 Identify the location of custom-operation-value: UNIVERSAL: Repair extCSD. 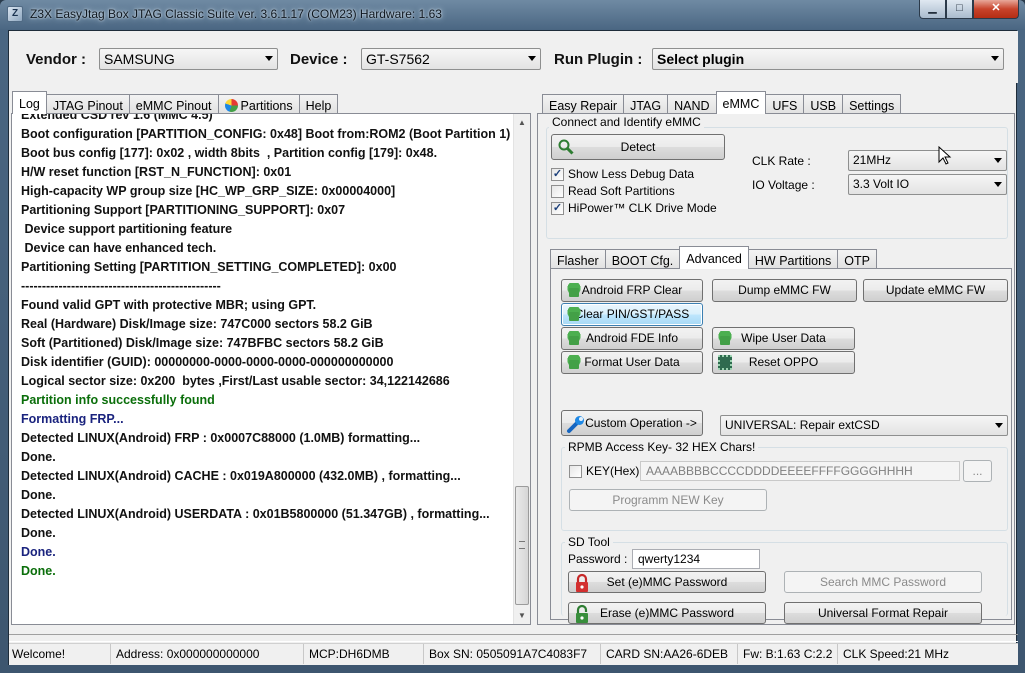
(802, 425).